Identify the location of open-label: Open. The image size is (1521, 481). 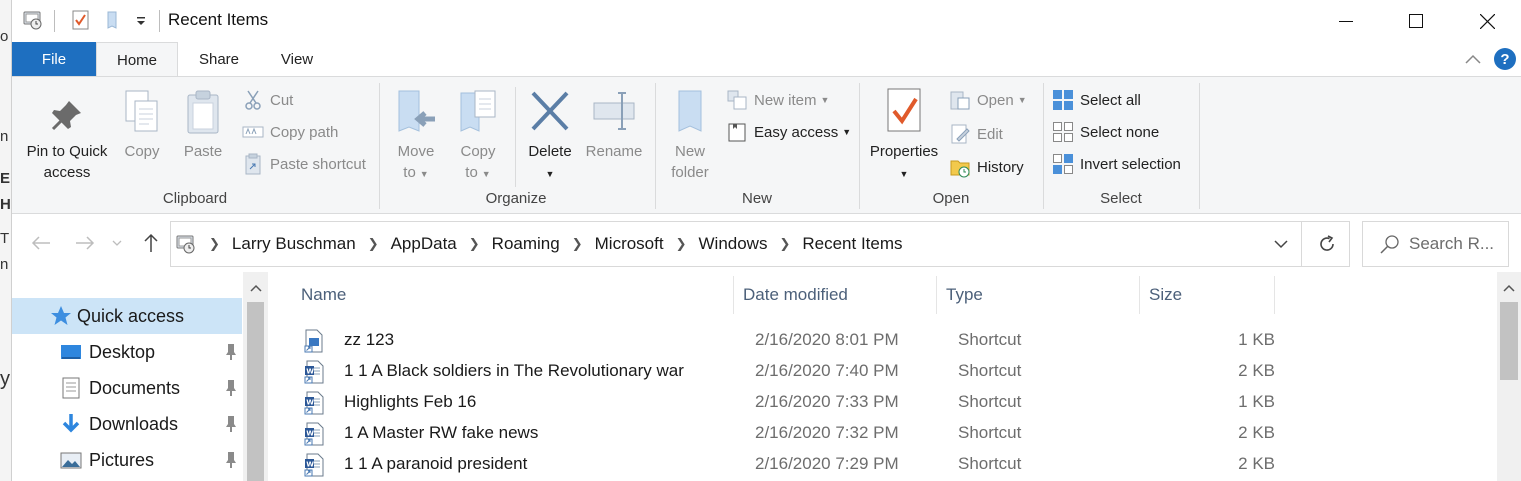
(995, 100).